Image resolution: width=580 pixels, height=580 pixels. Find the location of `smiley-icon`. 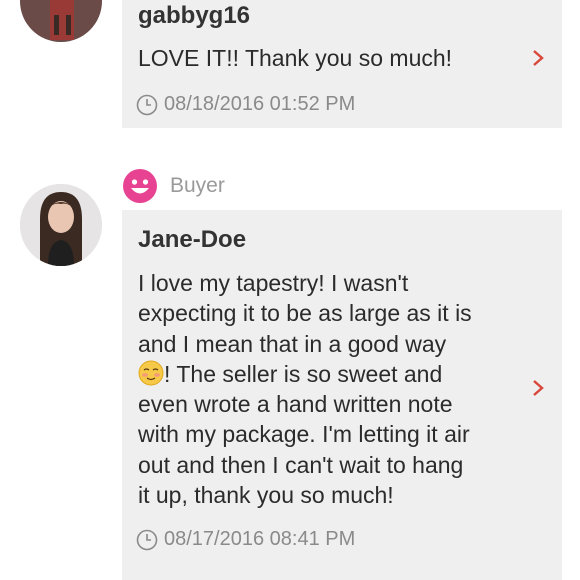

smiley-icon is located at coordinates (140, 186).